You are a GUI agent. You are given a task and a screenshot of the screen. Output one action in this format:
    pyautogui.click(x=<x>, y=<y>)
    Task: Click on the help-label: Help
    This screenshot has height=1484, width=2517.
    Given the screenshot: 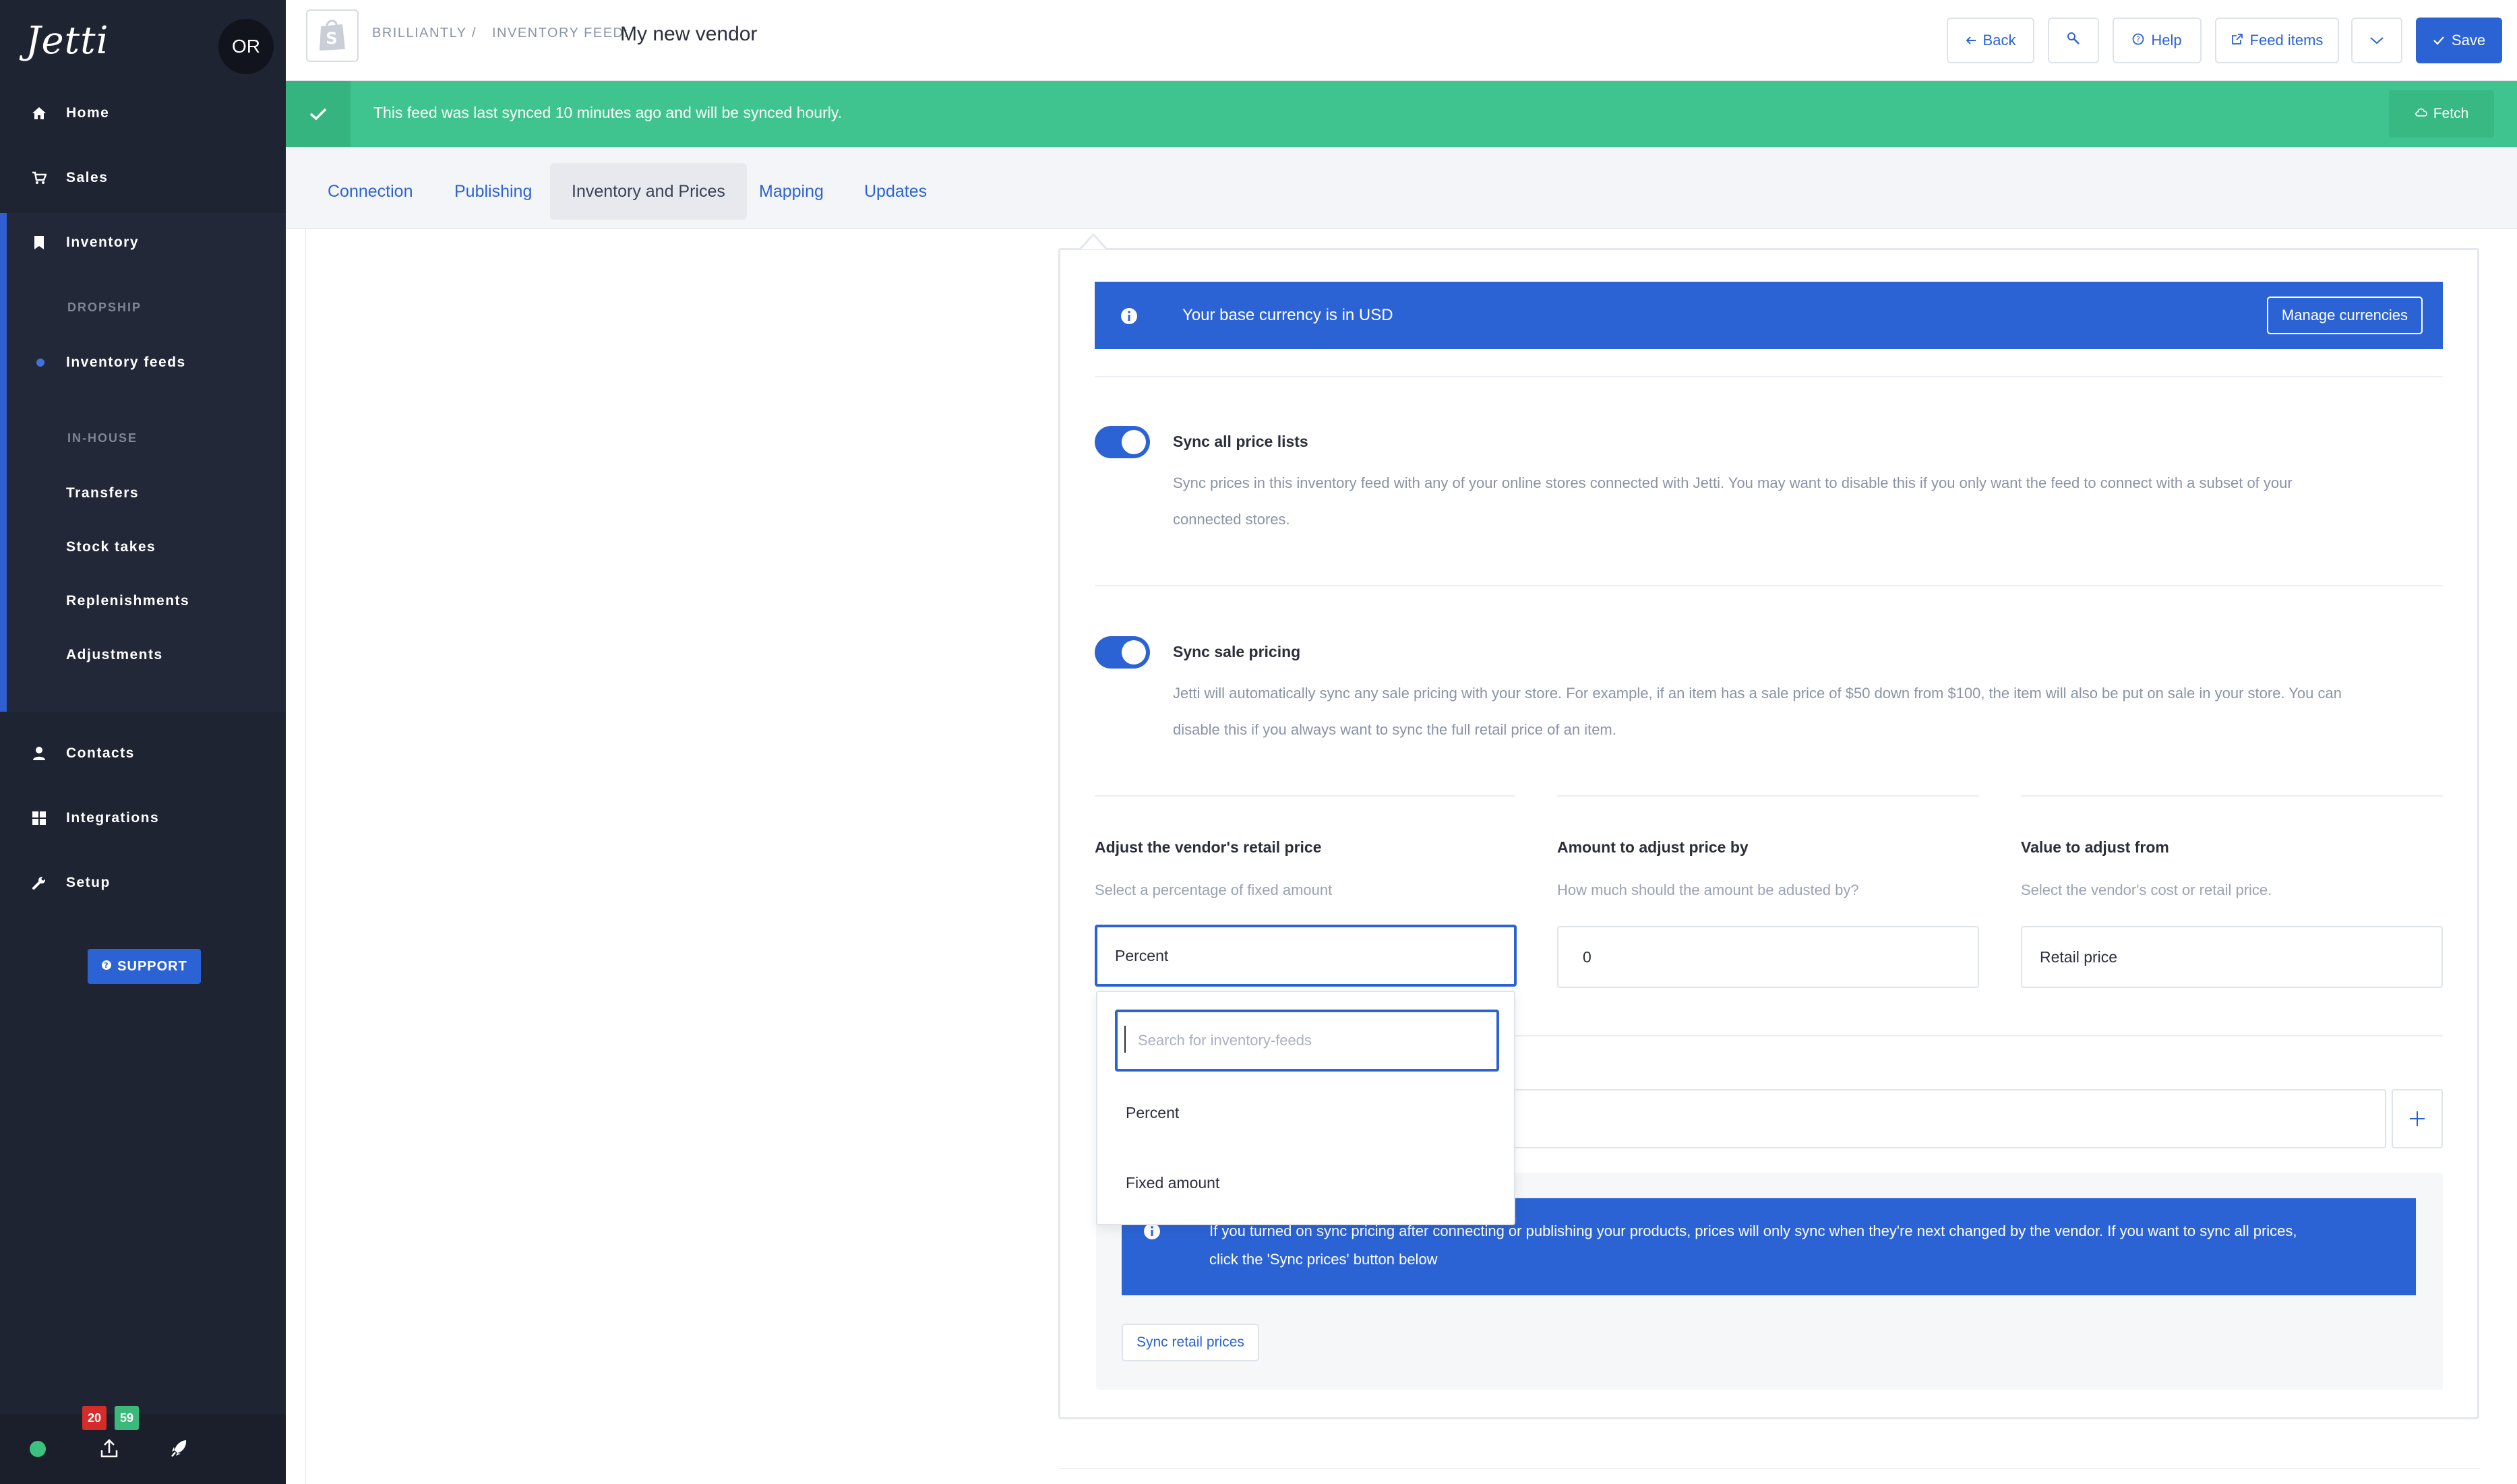 What is the action you would take?
    pyautogui.click(x=2166, y=40)
    